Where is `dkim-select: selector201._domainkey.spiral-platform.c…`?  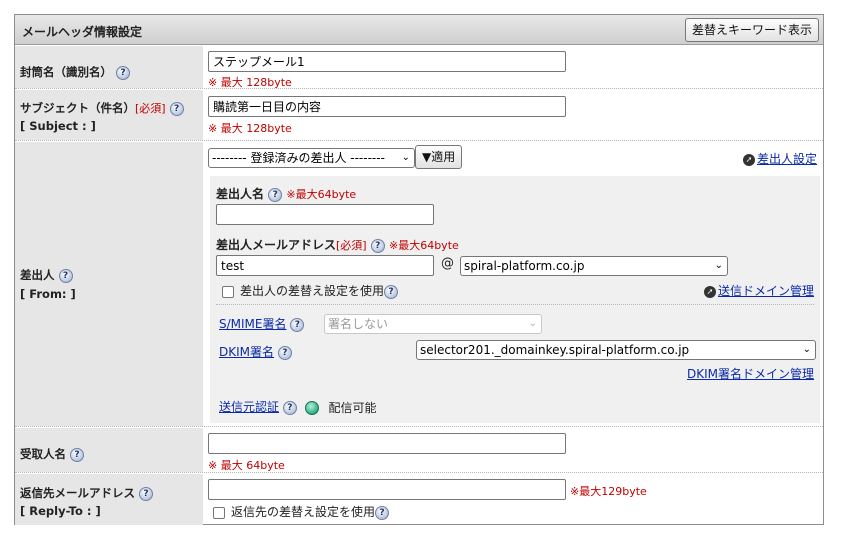
dkim-select: selector201._domainkey.spiral-platform.c… is located at coordinates (616, 350).